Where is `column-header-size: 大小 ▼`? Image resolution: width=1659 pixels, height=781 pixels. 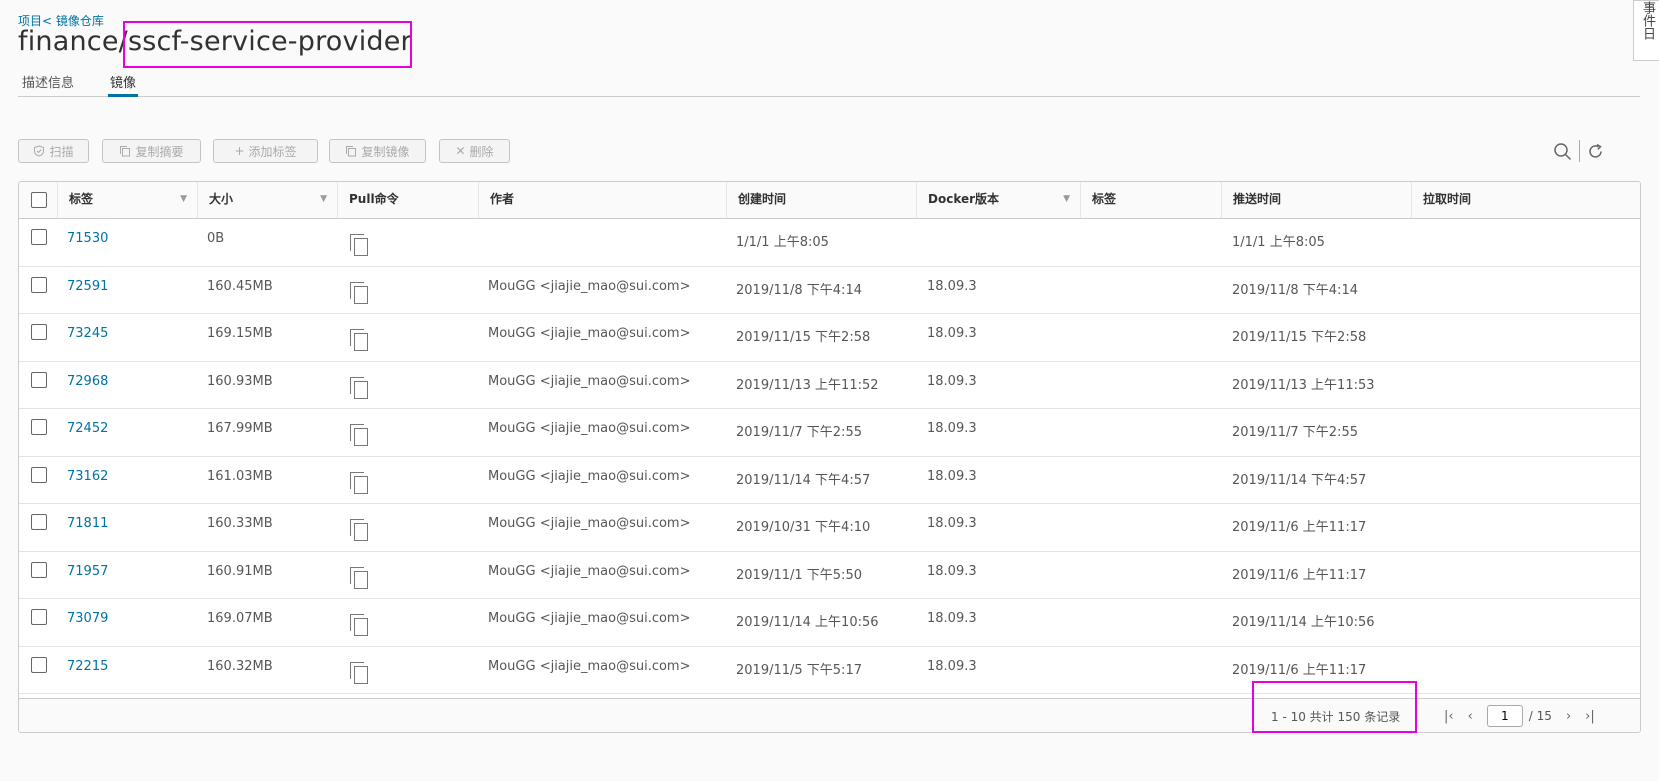
column-header-size: 大小 ▼ is located at coordinates (267, 200).